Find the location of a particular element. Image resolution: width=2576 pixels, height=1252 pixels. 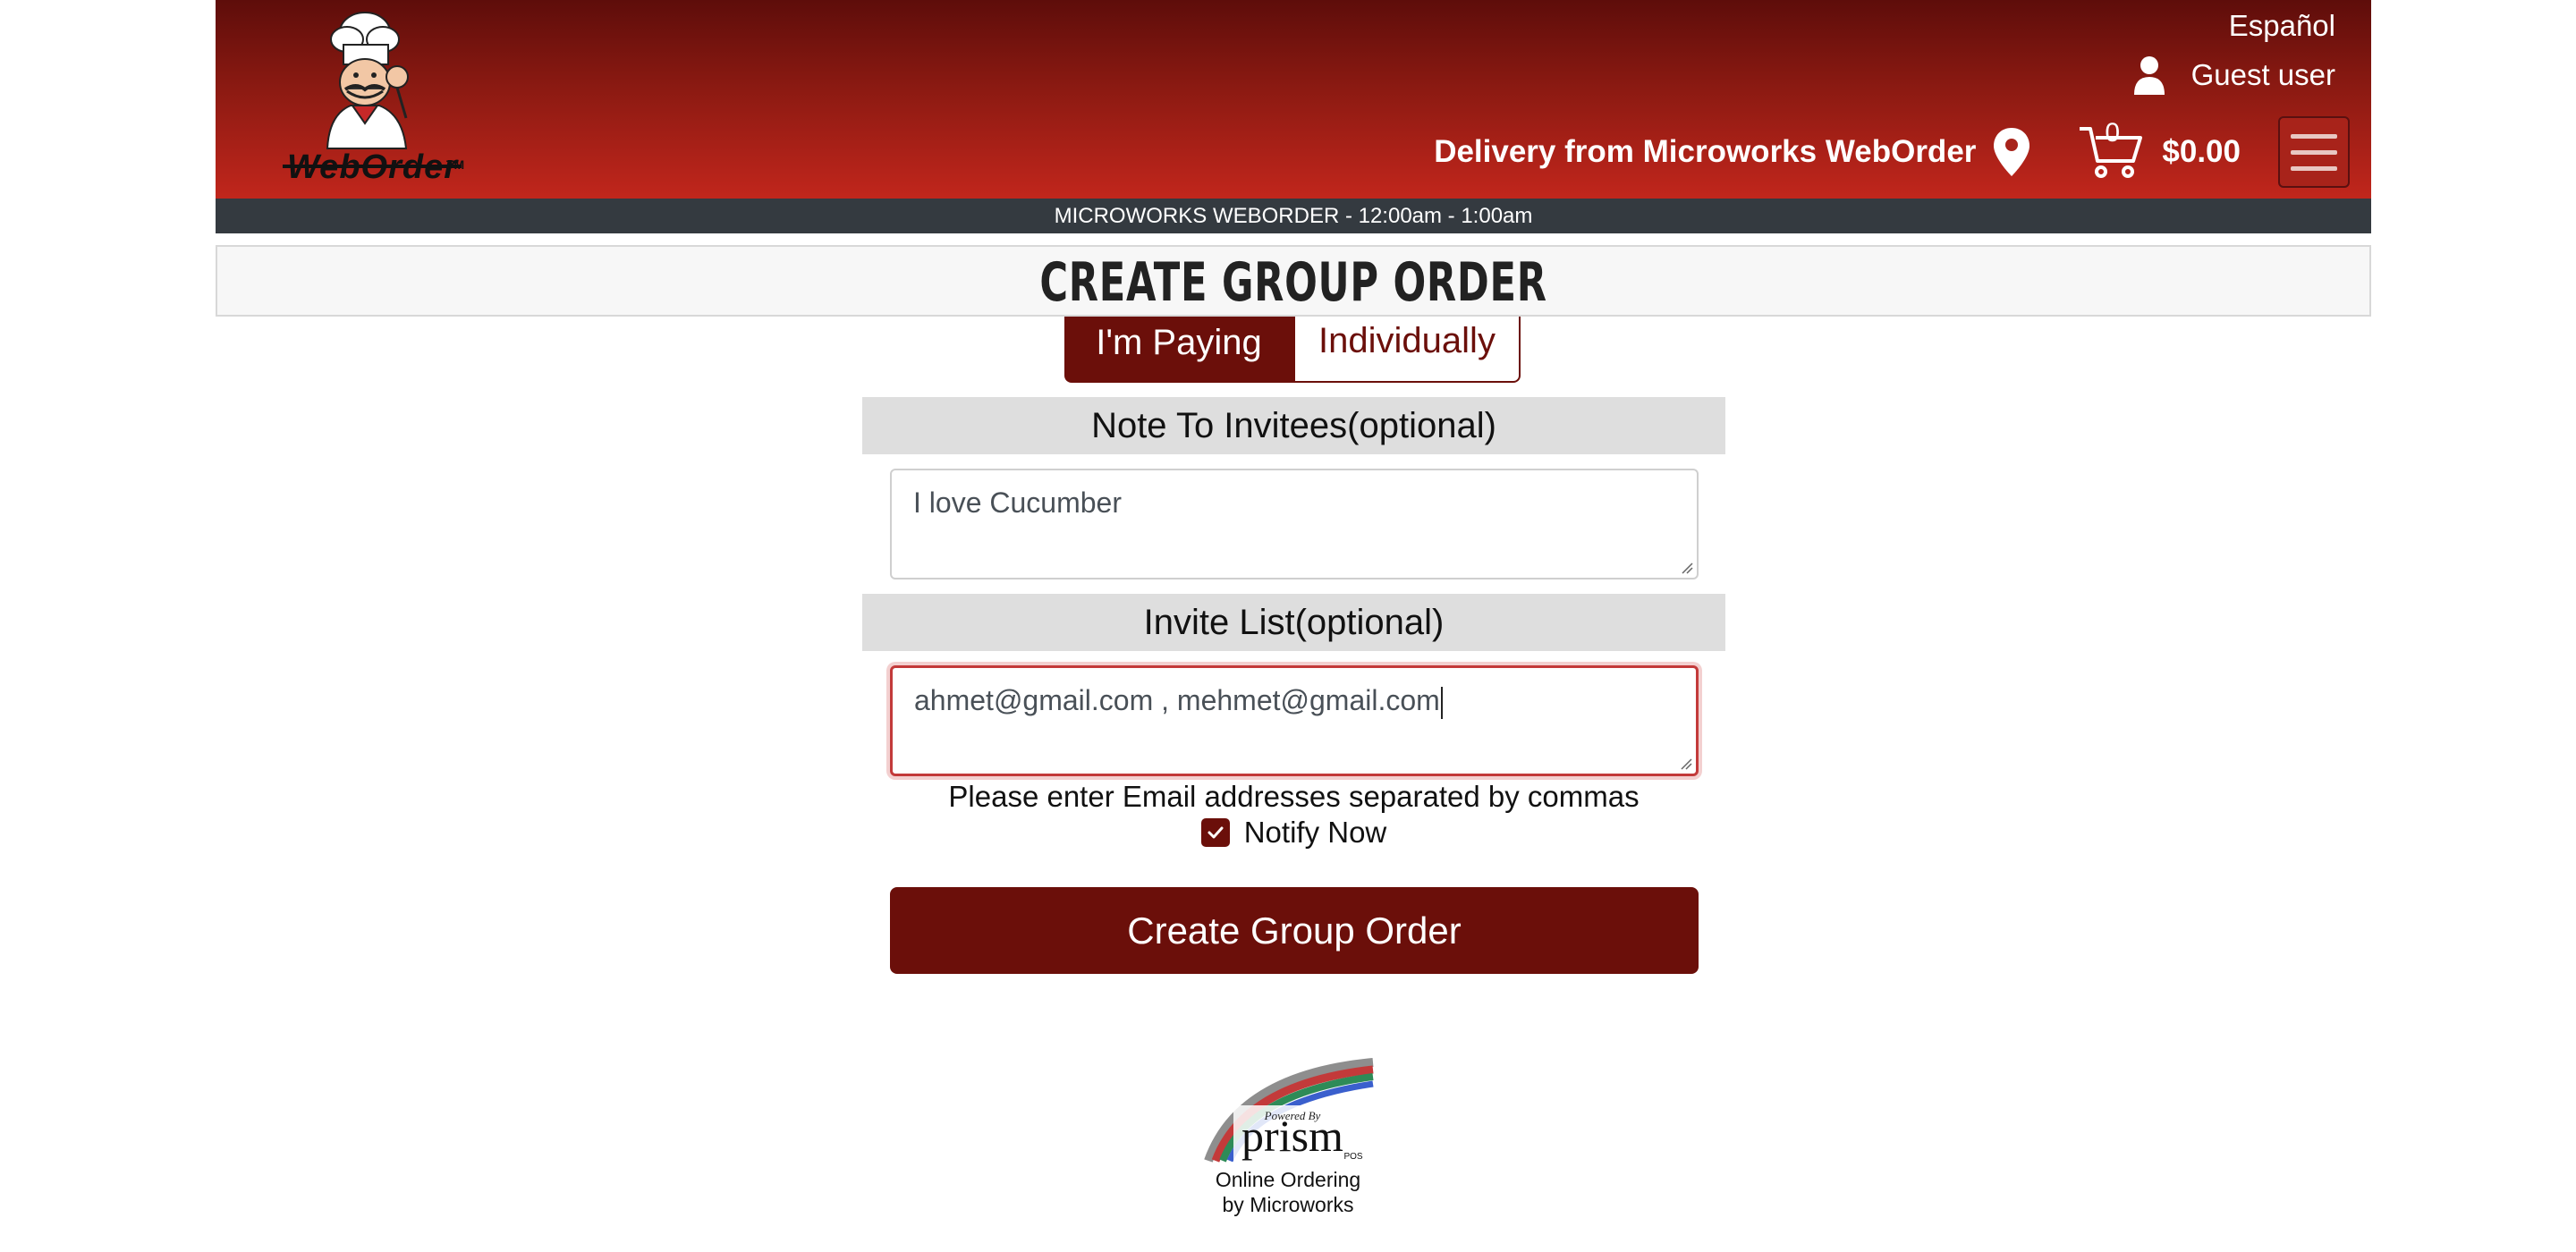

prism-pos-logo-icon: Powered By prism POS is located at coordinates (1292, 1111).